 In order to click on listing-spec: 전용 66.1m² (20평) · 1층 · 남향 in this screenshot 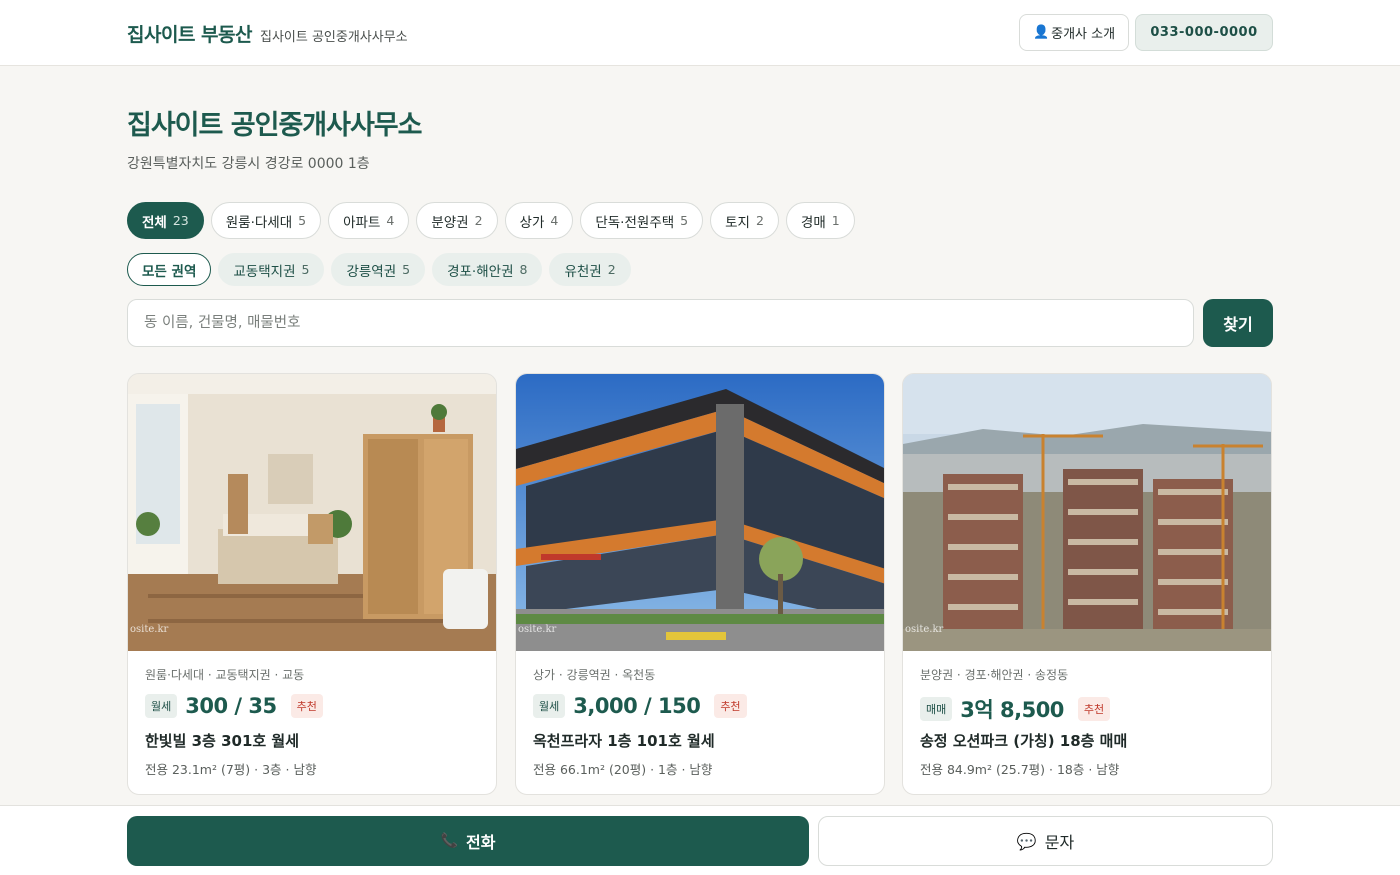, I will do `click(623, 769)`.